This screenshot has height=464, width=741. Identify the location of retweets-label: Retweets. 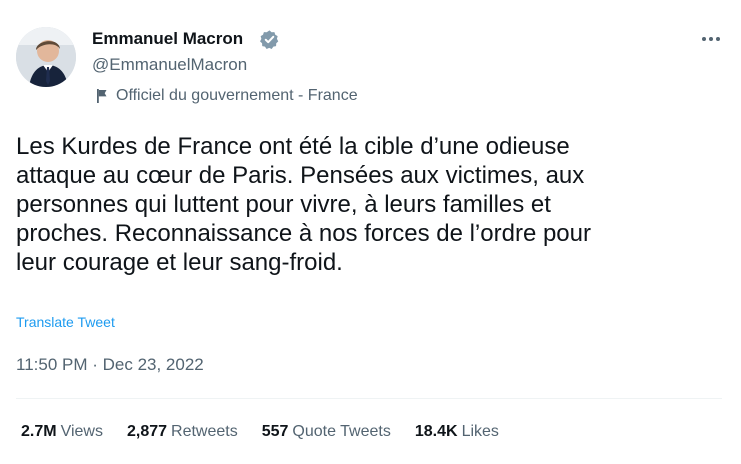
(204, 431).